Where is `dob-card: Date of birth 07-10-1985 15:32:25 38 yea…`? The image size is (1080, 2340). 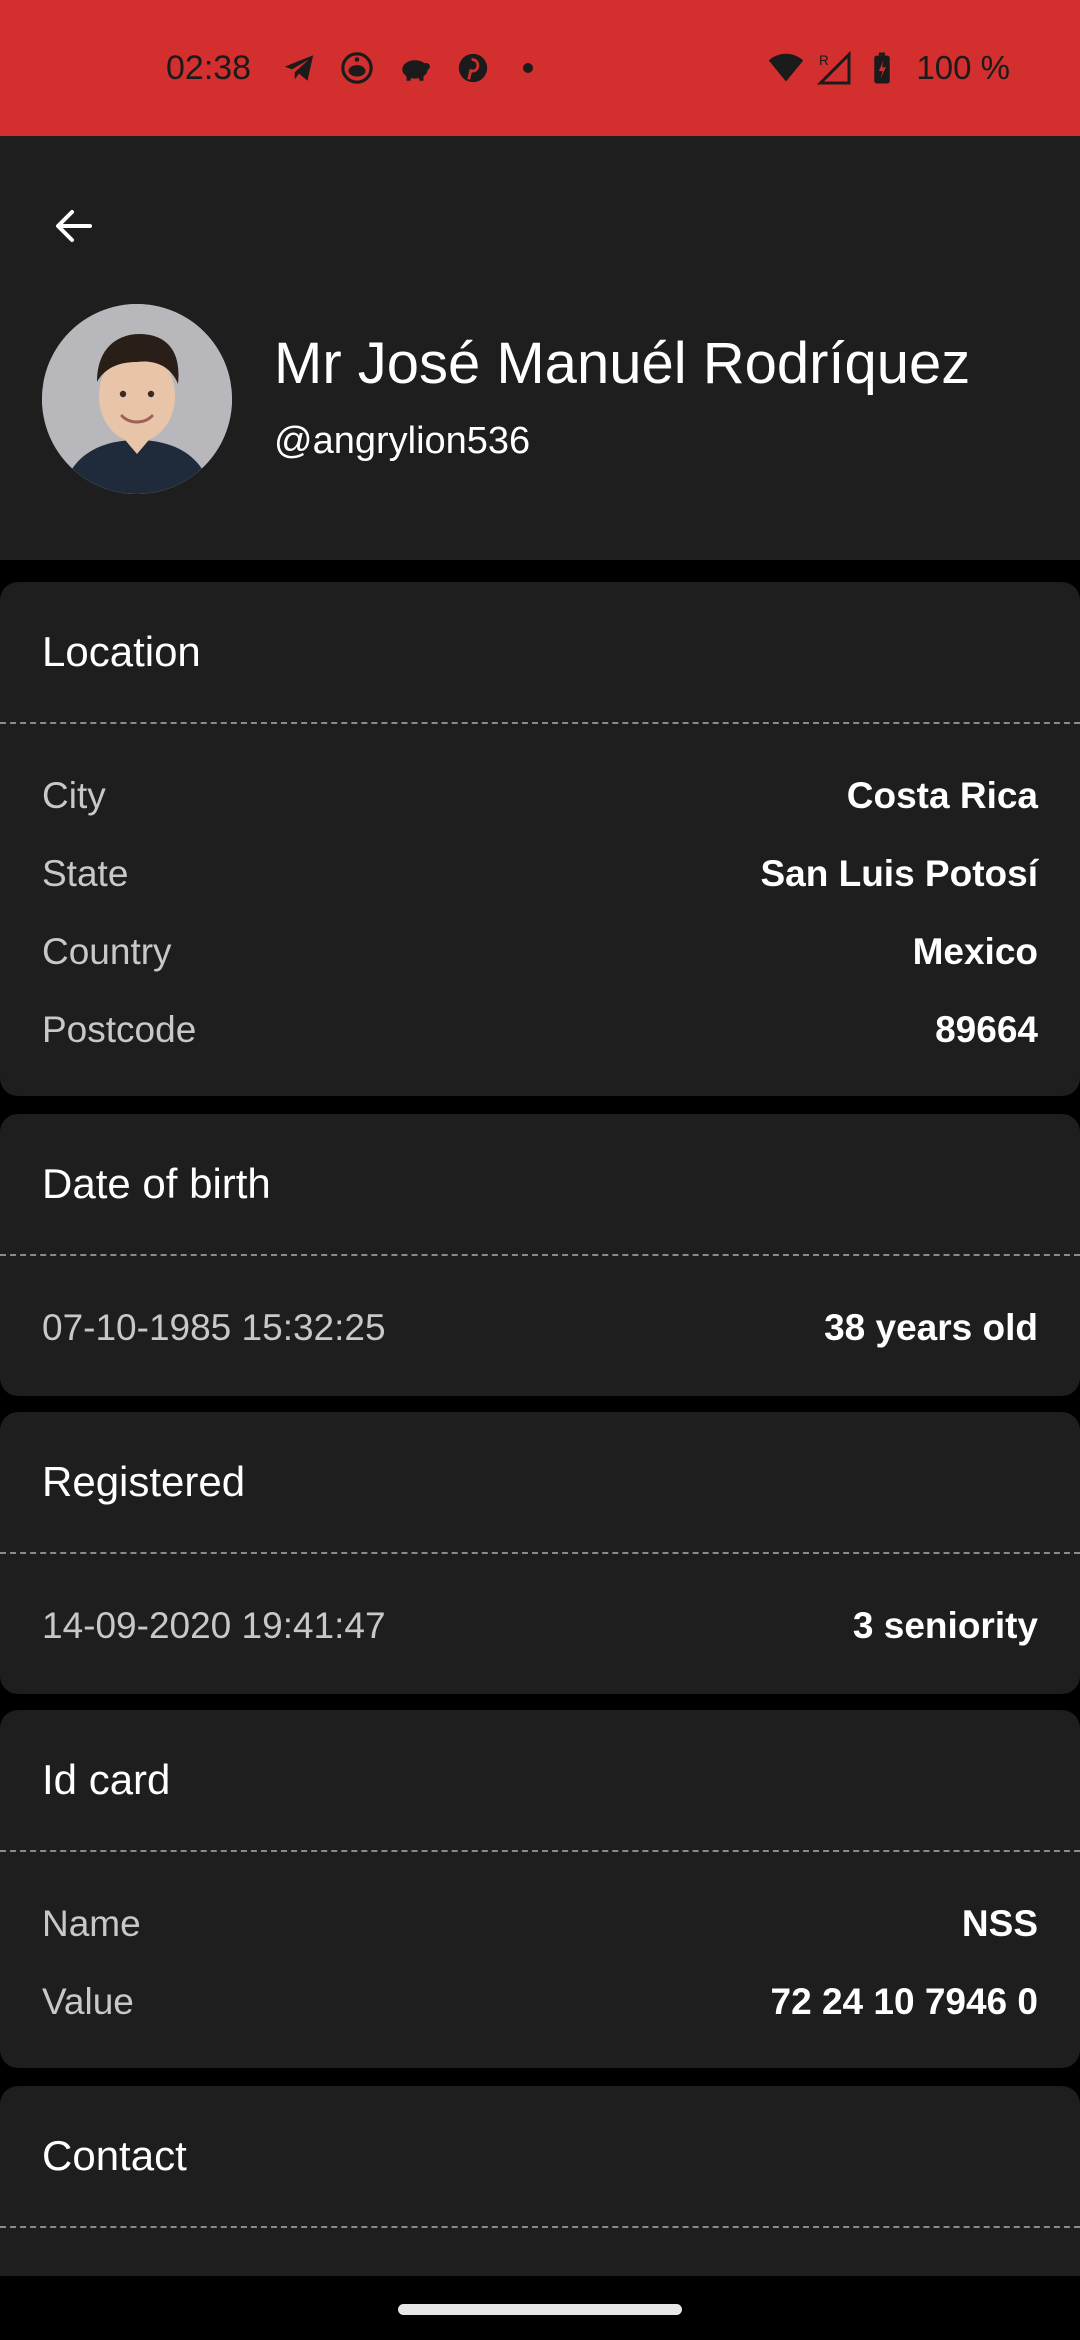
dob-card: Date of birth 07-10-1985 15:32:25 38 yea… is located at coordinates (540, 1255).